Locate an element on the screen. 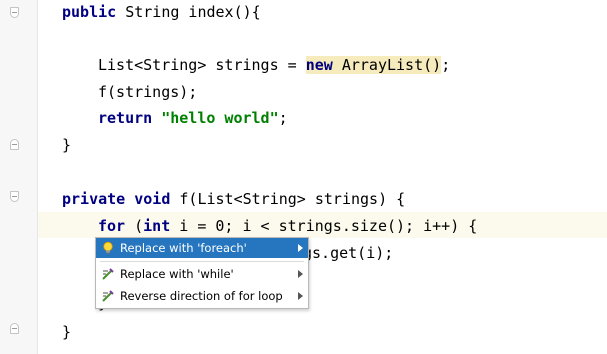  fold-marker-index-start is located at coordinates (14, 12).